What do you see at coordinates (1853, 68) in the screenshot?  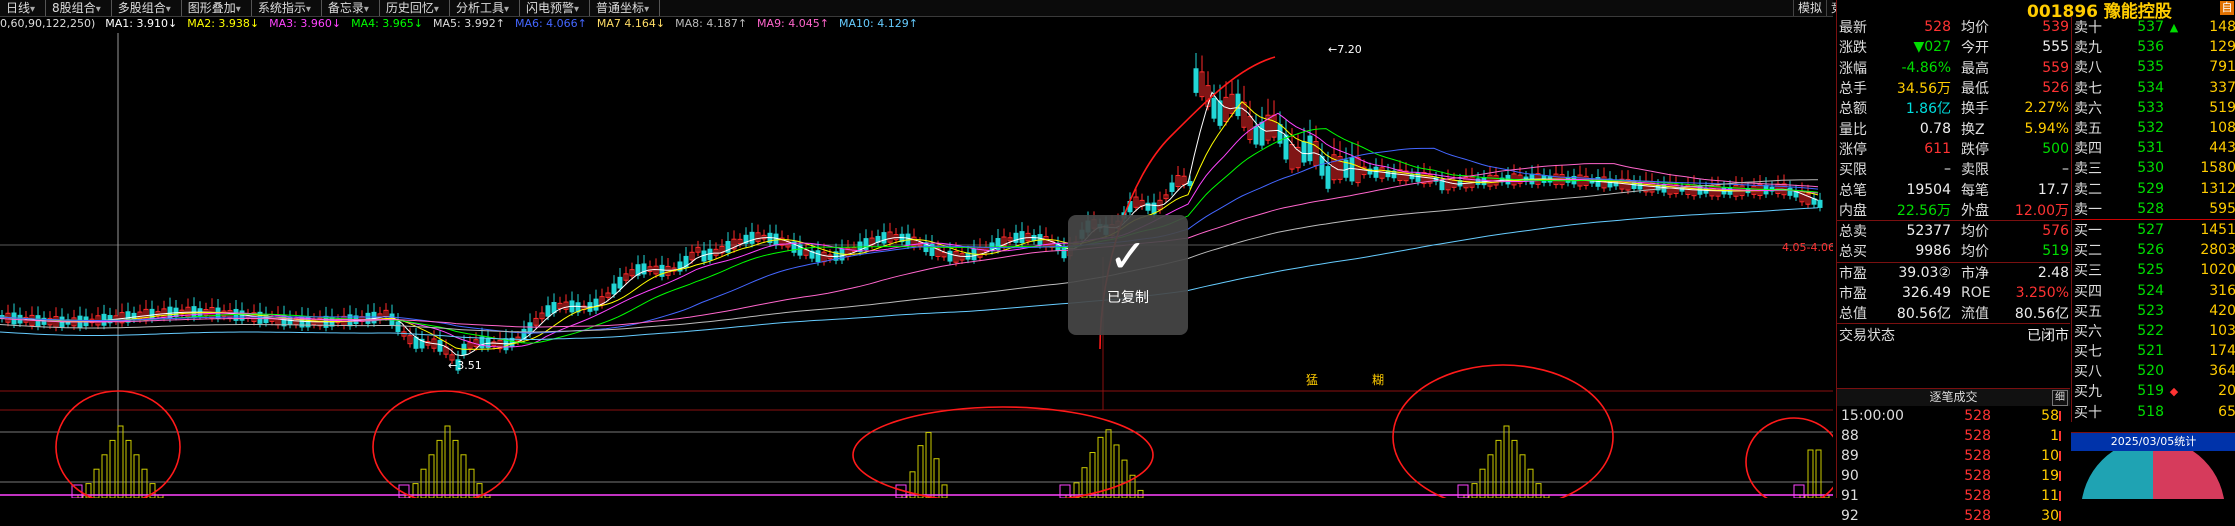 I see `quote-label: 涨幅` at bounding box center [1853, 68].